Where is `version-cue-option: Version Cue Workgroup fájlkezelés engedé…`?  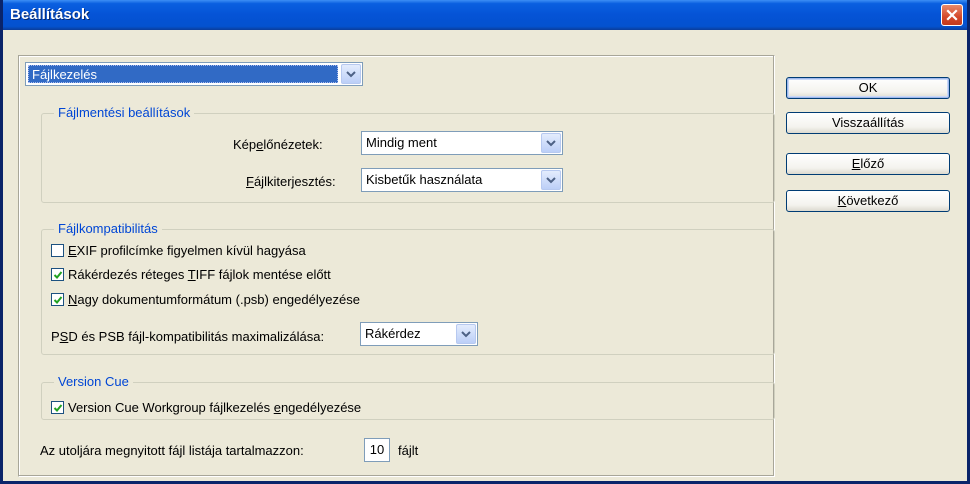
version-cue-option: Version Cue Workgroup fájlkezelés engedé… is located at coordinates (206, 407).